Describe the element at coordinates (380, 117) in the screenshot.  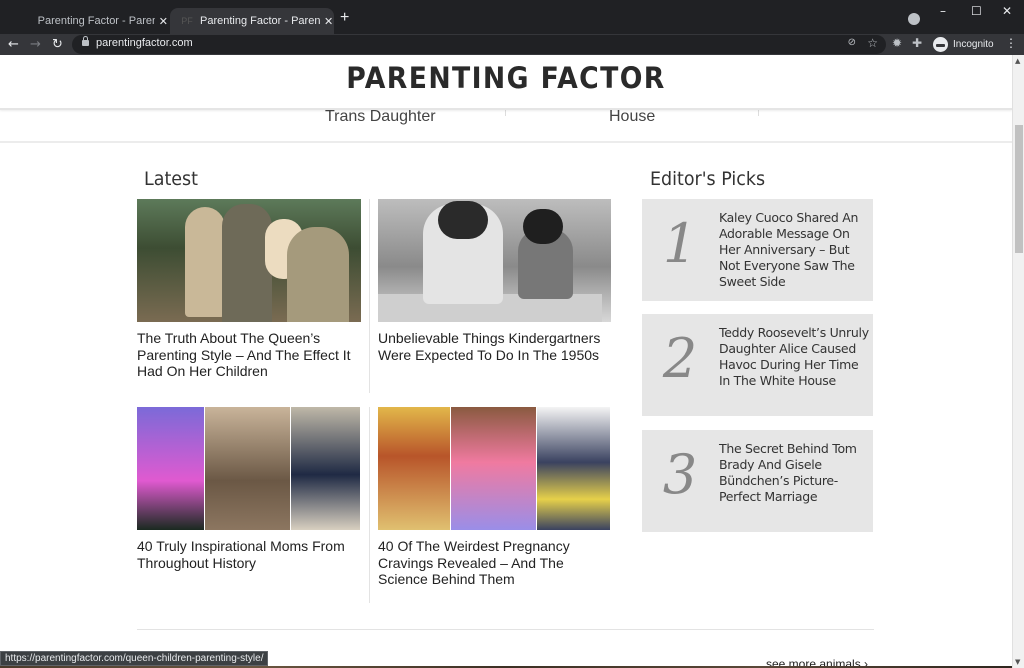
I see `featured-item: Trans Daughter` at that location.